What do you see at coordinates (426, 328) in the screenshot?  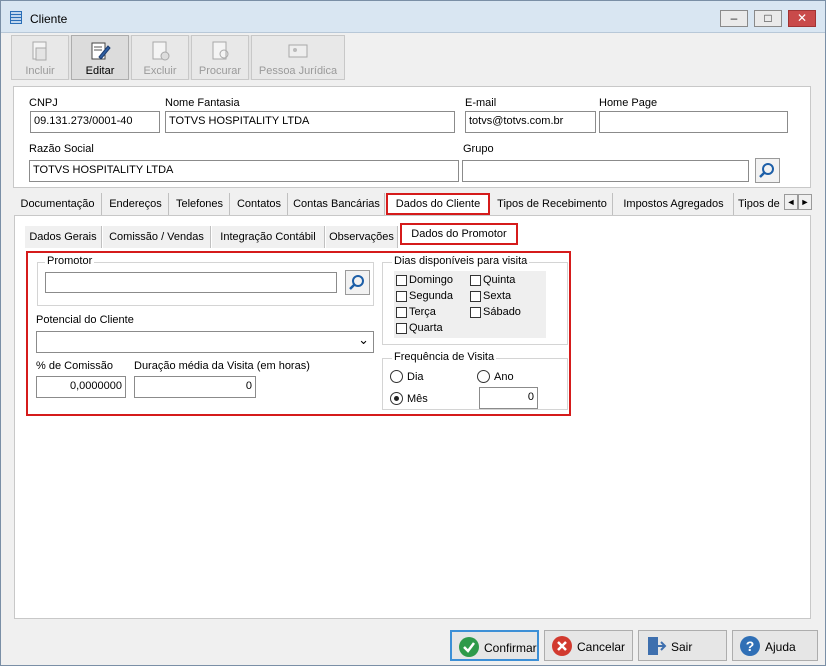 I see `label-quarta: Quarta` at bounding box center [426, 328].